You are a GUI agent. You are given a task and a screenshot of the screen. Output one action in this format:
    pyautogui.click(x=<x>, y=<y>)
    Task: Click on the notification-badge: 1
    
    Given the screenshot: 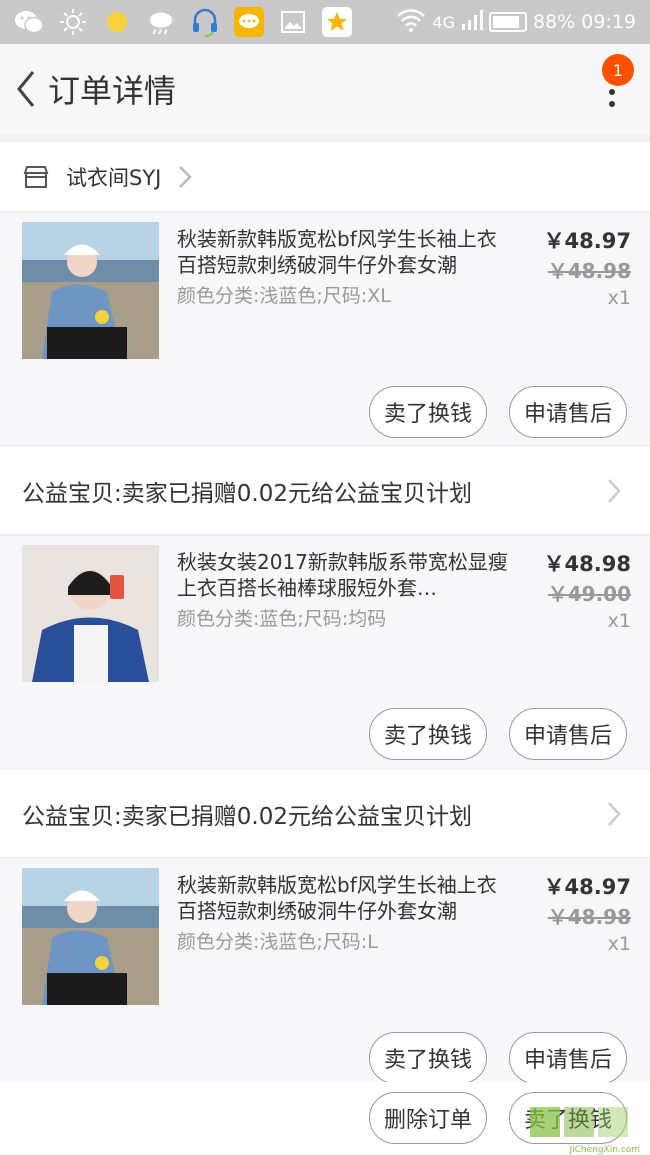 What is the action you would take?
    pyautogui.click(x=618, y=70)
    